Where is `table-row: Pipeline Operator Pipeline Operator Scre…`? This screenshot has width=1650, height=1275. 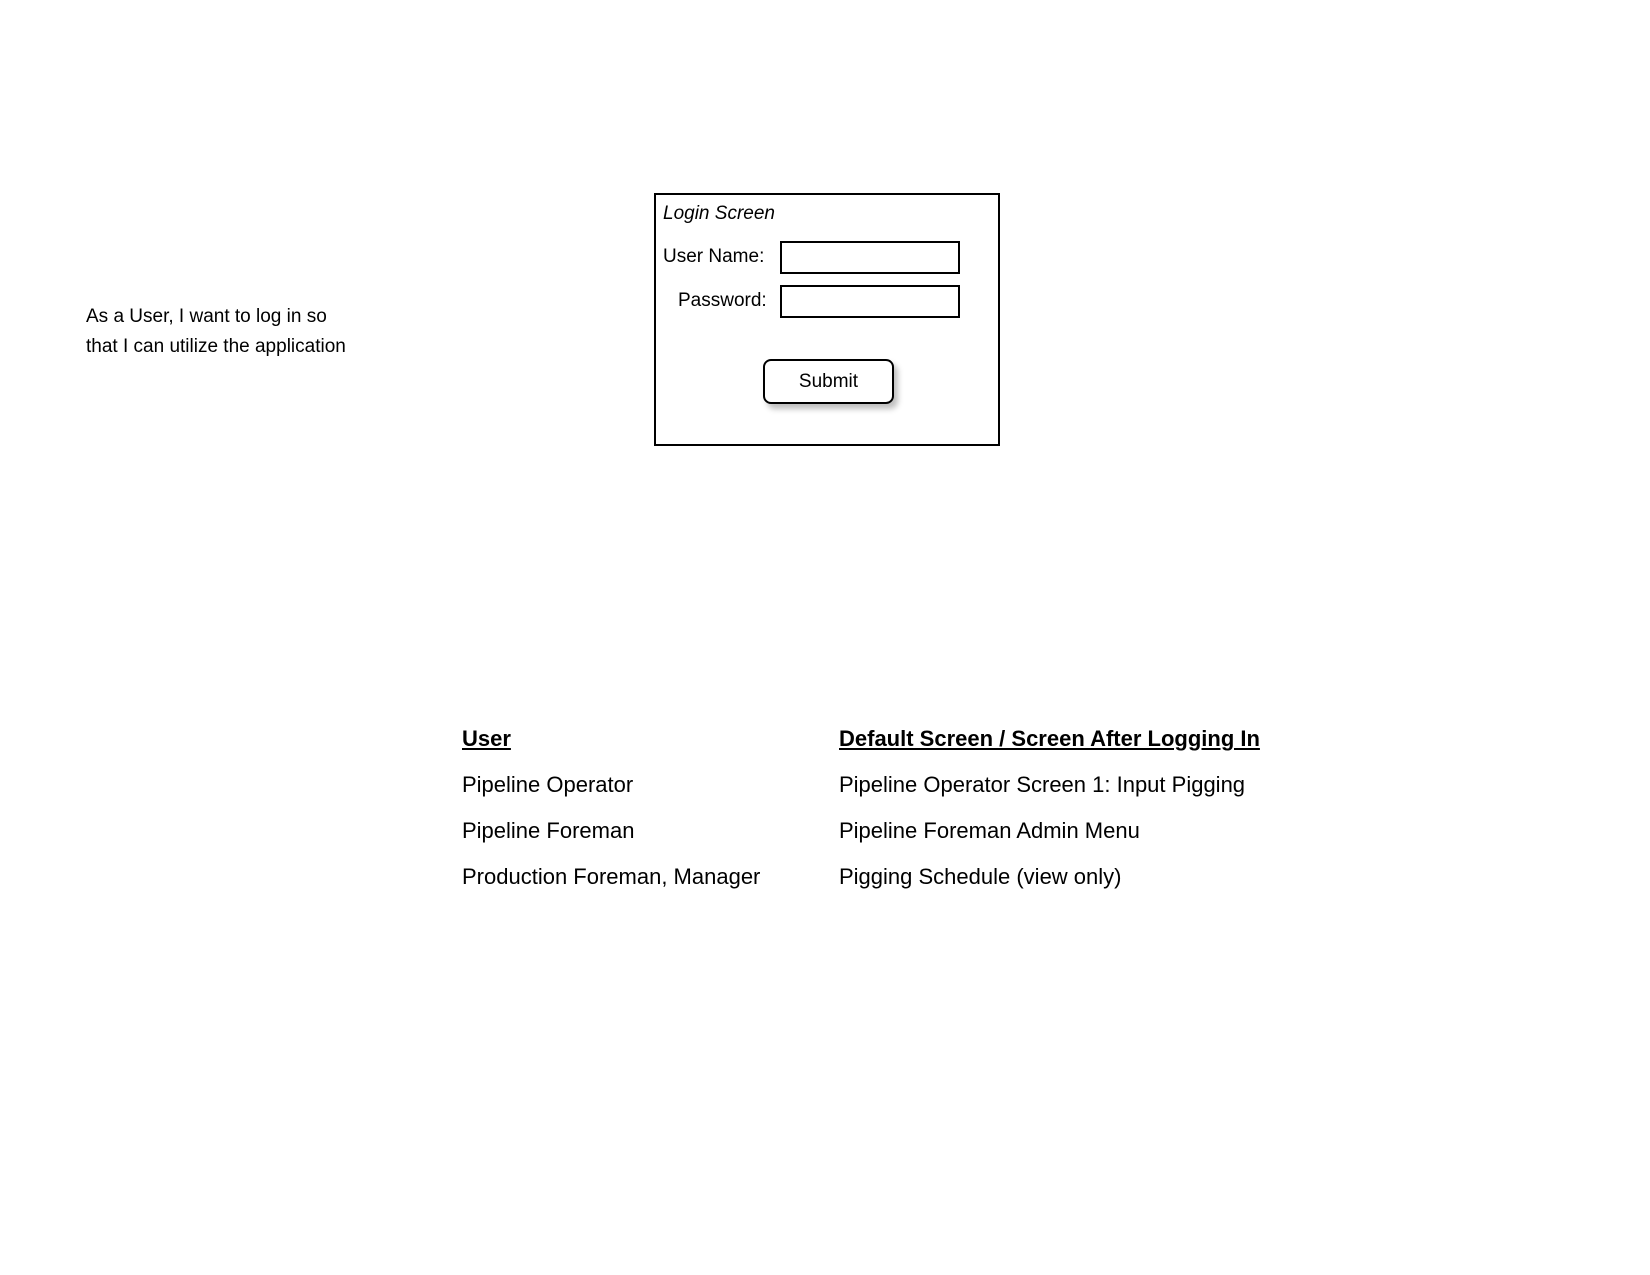 table-row: Pipeline Operator Pipeline Operator Scre… is located at coordinates (861, 785).